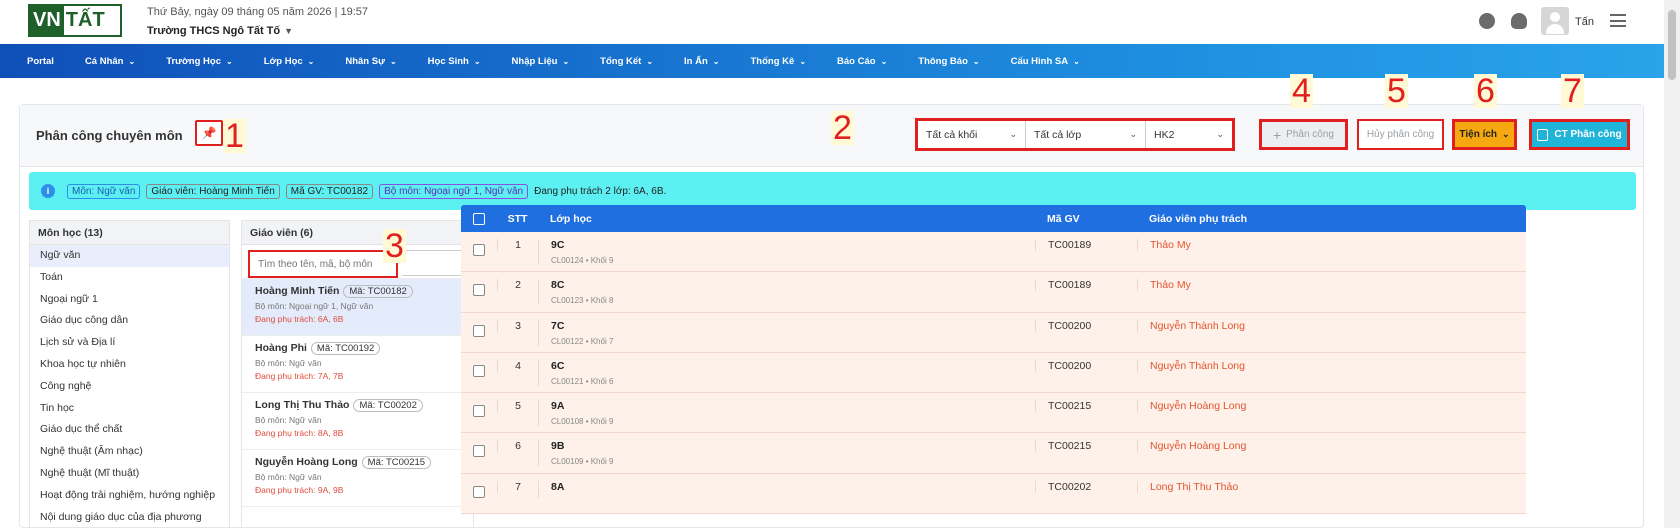 This screenshot has height=528, width=1680. Describe the element at coordinates (1086, 365) in the screenshot. I see `row-teacher-code: TC00200` at that location.